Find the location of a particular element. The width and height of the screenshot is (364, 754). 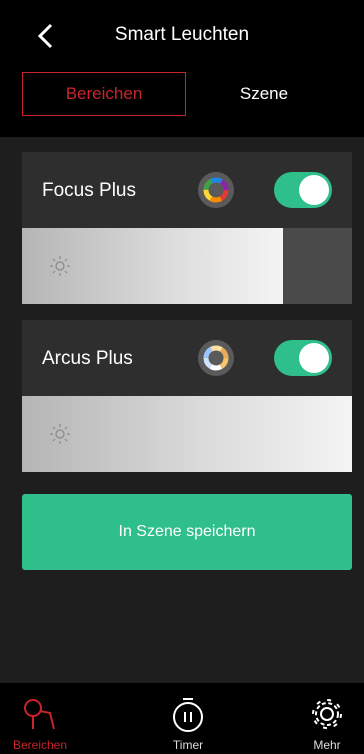

tab-mehr: Mehr is located at coordinates (327, 718).